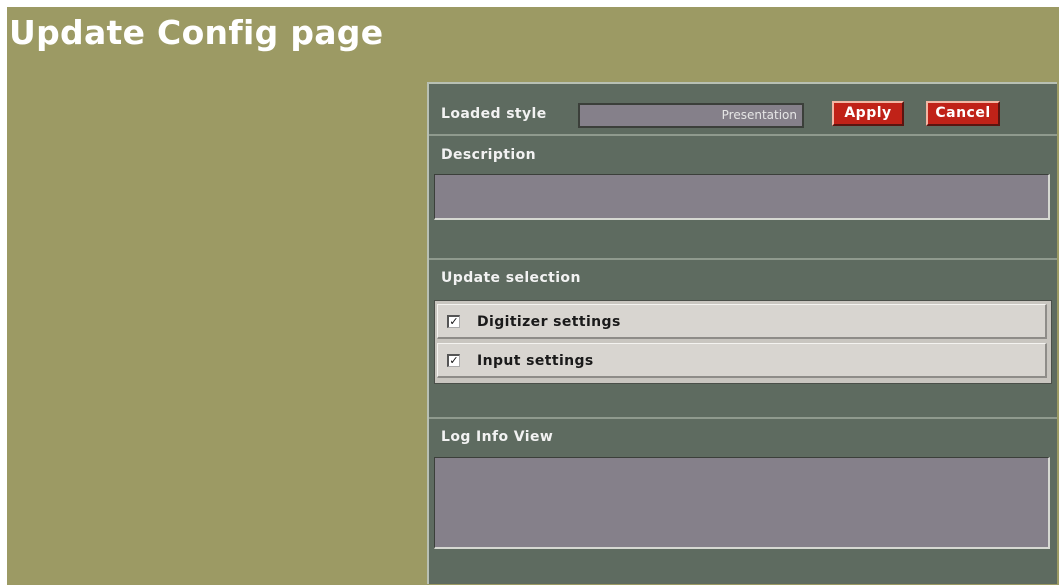 The image size is (1059, 585). I want to click on list-item-digitizer-settings: ✓ Digitizer settings, so click(742, 321).